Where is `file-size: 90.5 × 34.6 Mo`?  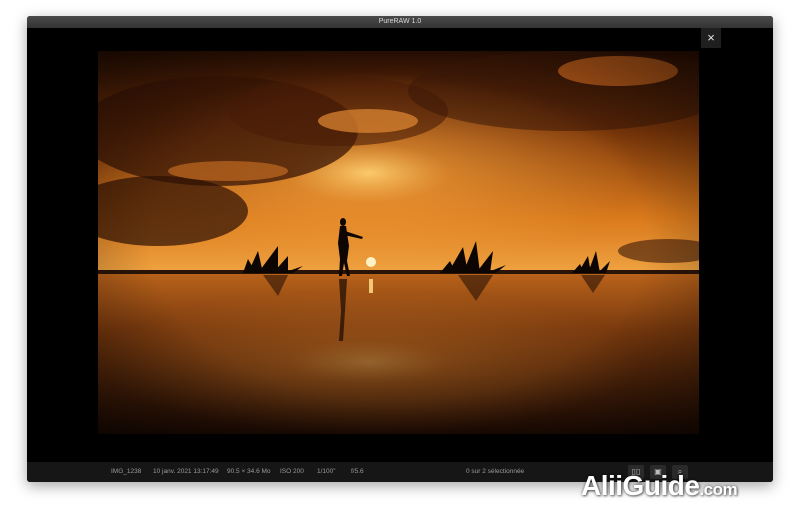 file-size: 90.5 × 34.6 Mo is located at coordinates (249, 471).